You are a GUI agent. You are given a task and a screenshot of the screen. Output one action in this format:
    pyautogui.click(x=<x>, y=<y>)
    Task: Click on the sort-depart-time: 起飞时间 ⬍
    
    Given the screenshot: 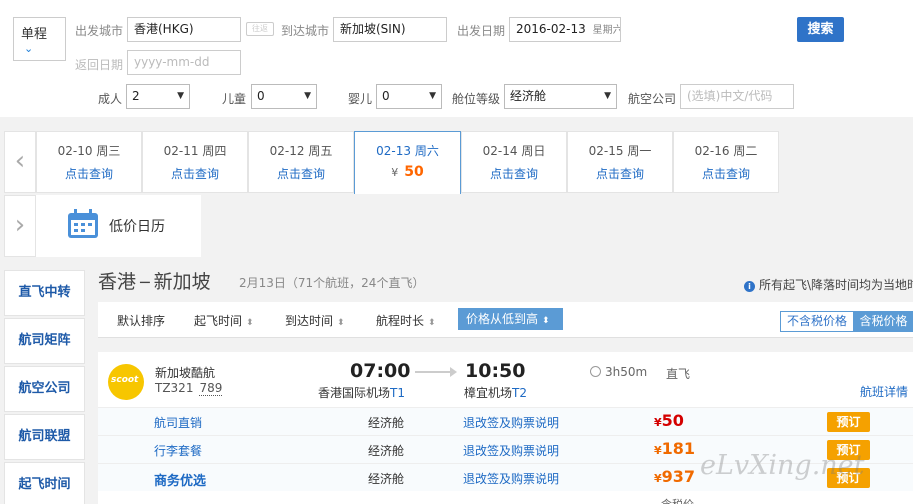 What is the action you would take?
    pyautogui.click(x=224, y=320)
    